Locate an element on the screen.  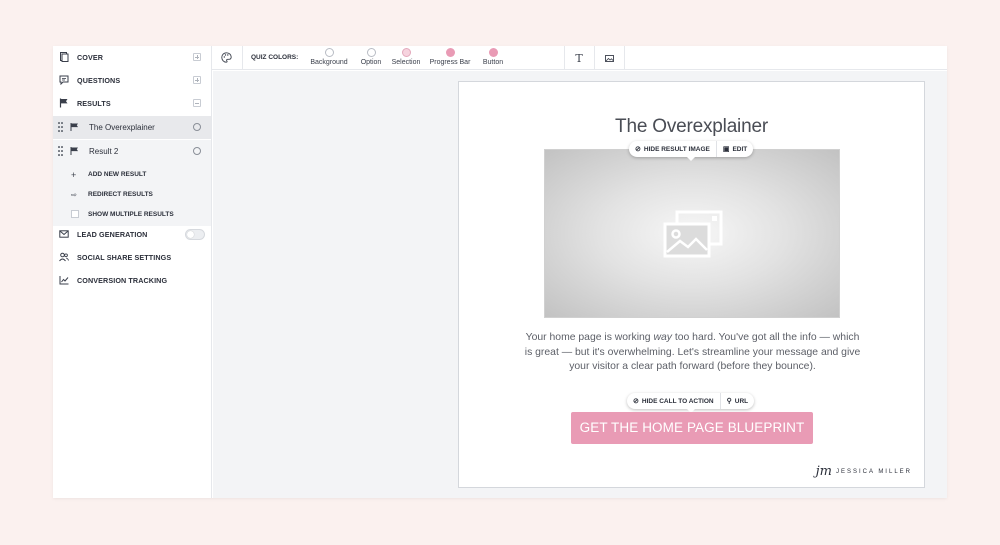
hide-result-image-button: ⊘ HIDE RESULT IMAGE is located at coordinates (672, 149).